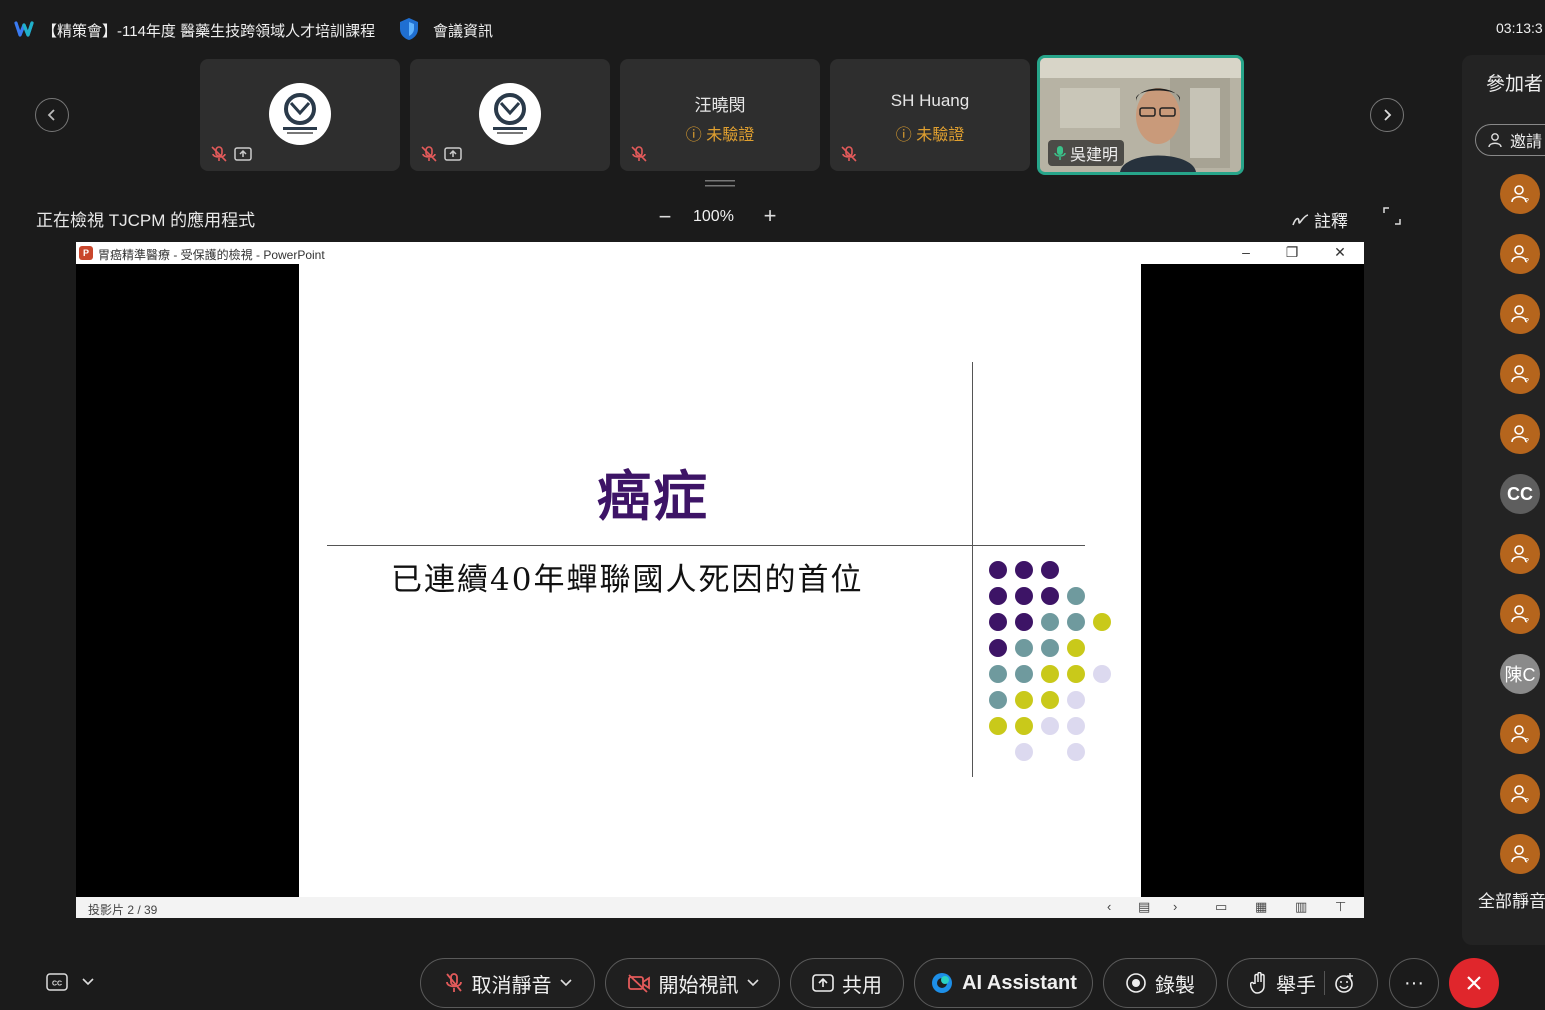  What do you see at coordinates (52, 115) in the screenshot?
I see `strip-prev-button` at bounding box center [52, 115].